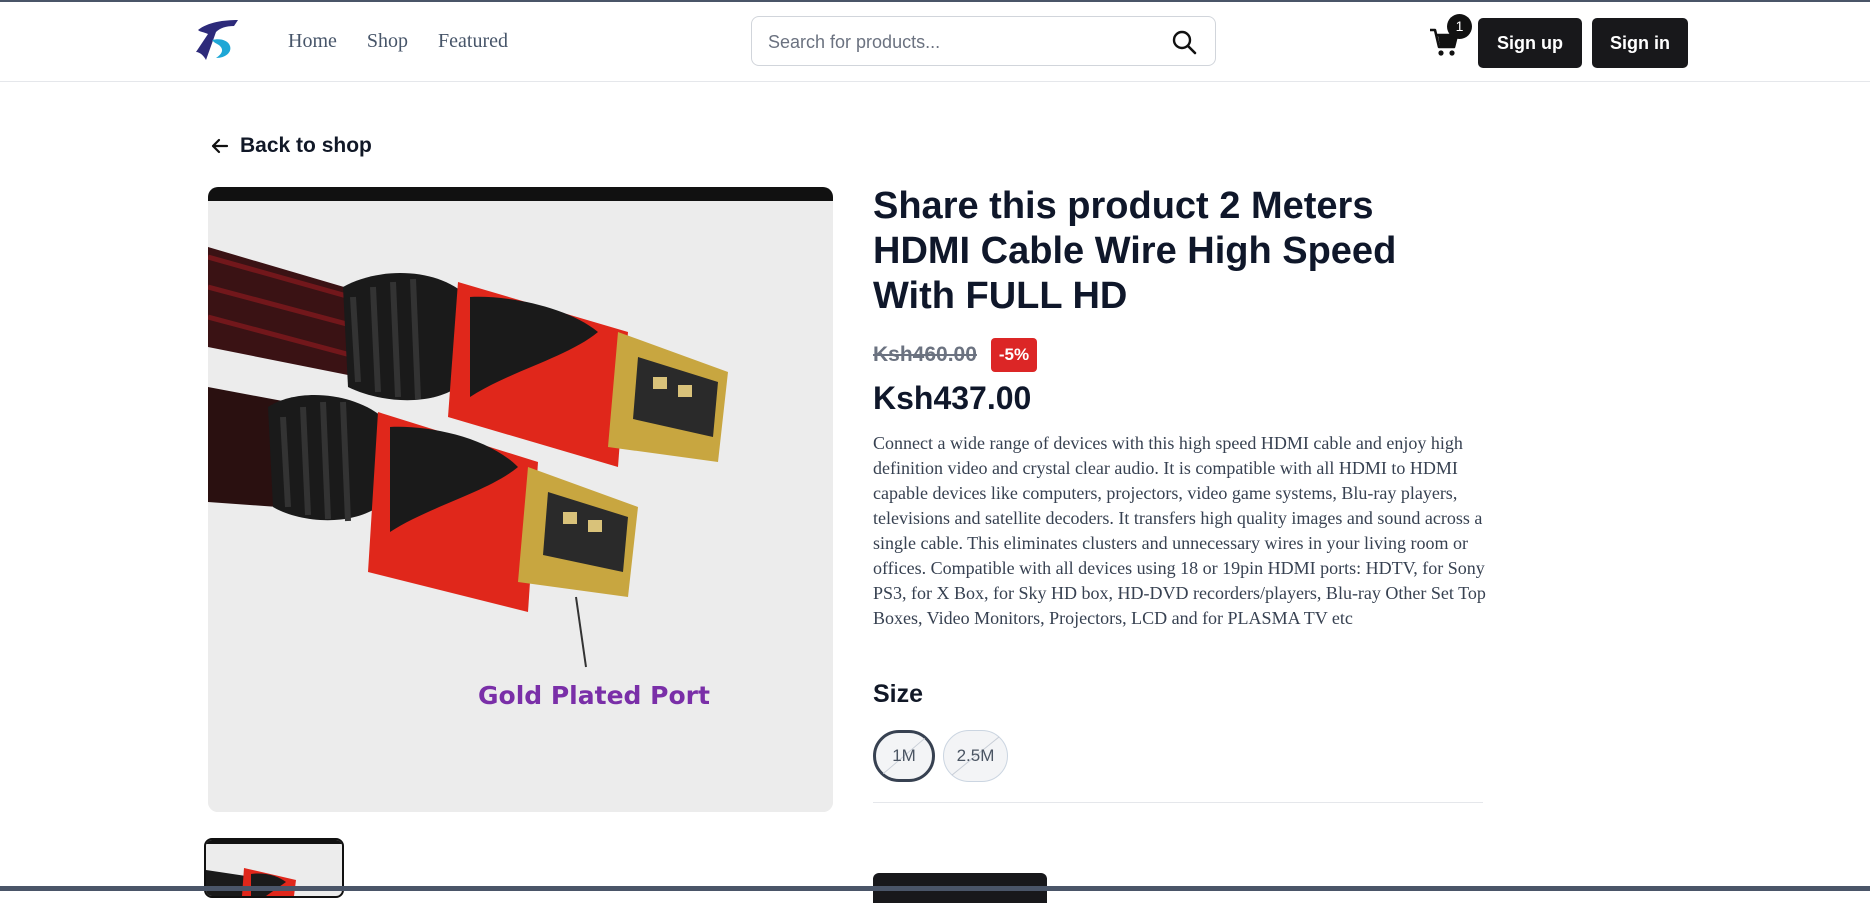  Describe the element at coordinates (925, 354) in the screenshot. I see `original-price: Ksh460.00` at that location.